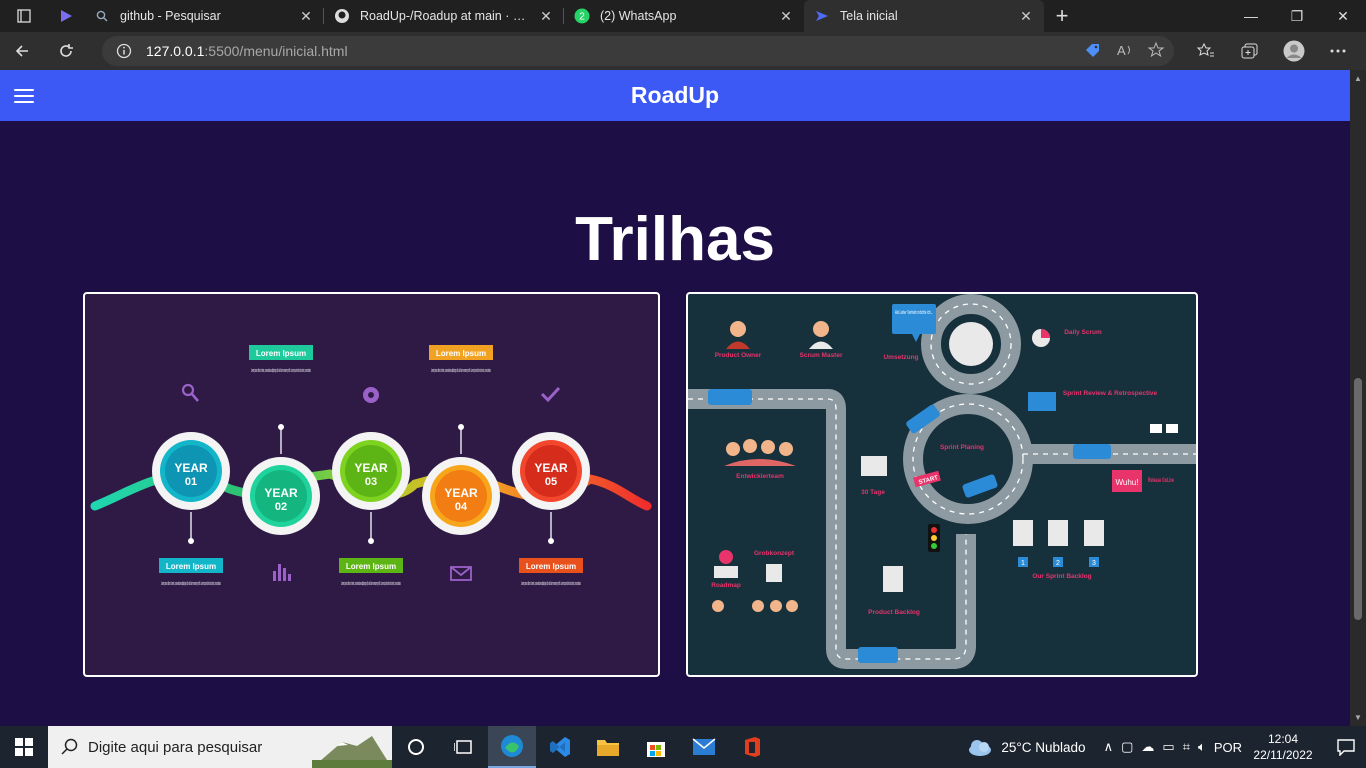  I want to click on url-field: 127.0.0.1:5500/menu/inicial.html A, so click(638, 51).